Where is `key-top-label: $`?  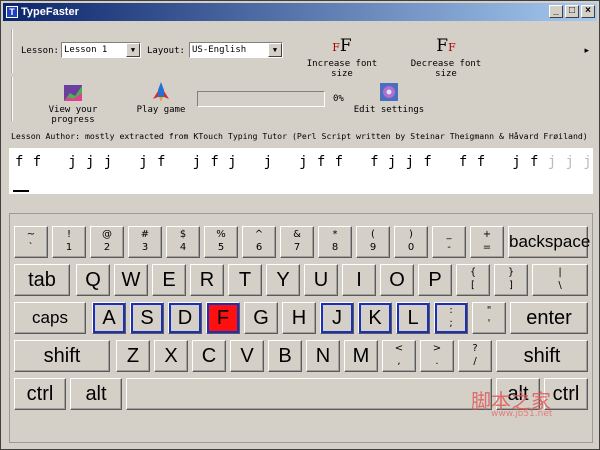
key-top-label: $ is located at coordinates (183, 234).